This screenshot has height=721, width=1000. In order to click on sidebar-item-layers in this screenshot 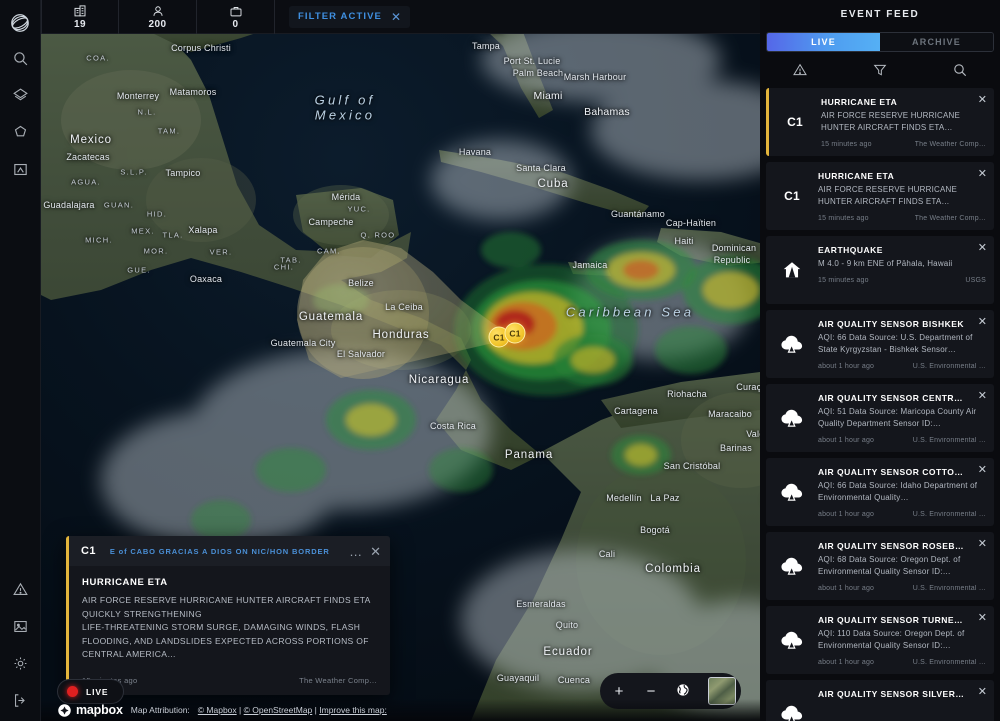, I will do `click(20, 95)`.